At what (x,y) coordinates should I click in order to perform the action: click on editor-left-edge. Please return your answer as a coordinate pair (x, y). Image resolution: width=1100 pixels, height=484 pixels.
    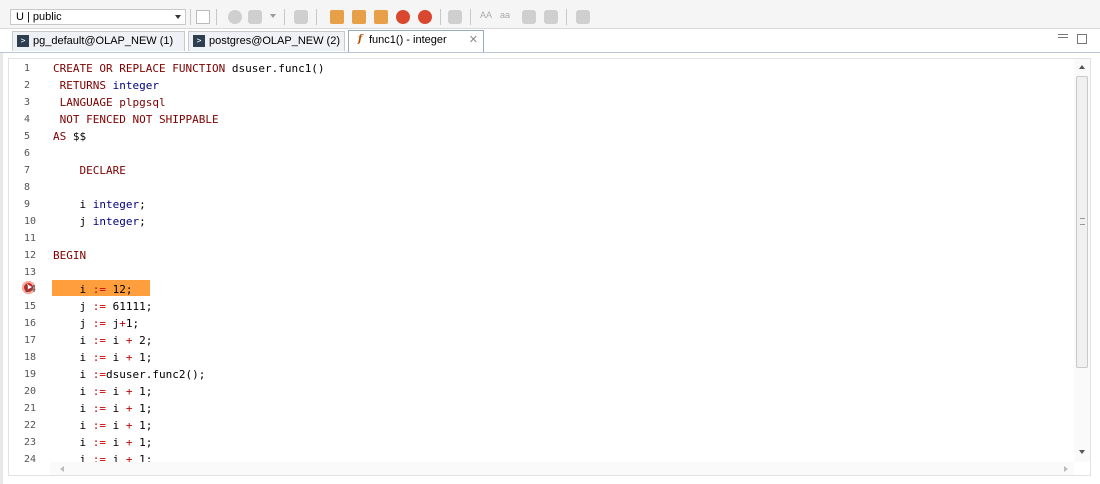
    Looking at the image, I should click on (1, 268).